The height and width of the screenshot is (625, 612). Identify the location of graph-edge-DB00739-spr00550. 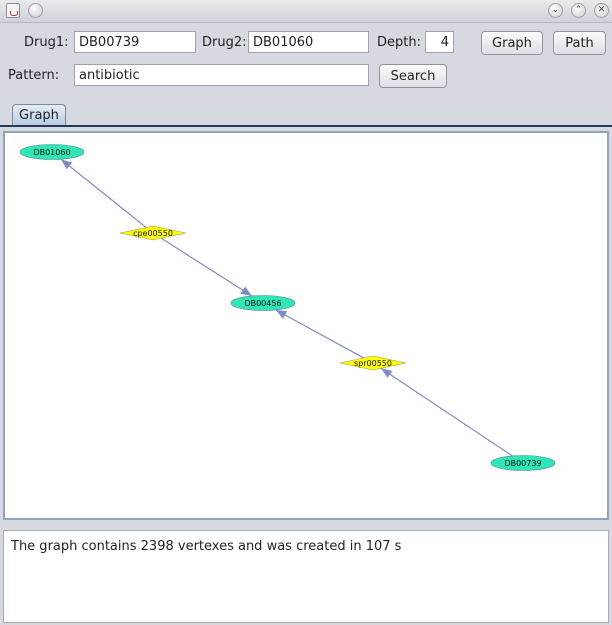
(446, 412).